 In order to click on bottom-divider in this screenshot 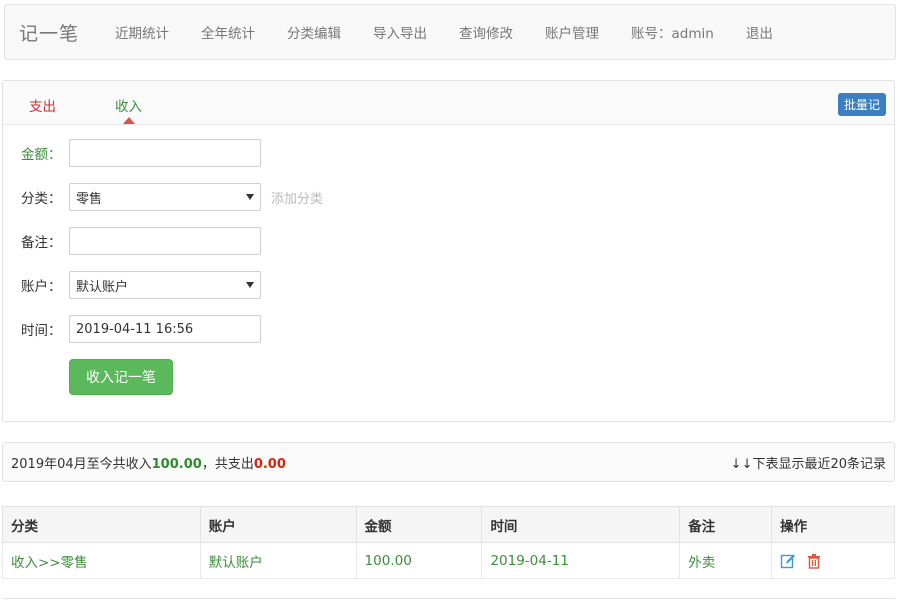, I will do `click(448, 598)`.